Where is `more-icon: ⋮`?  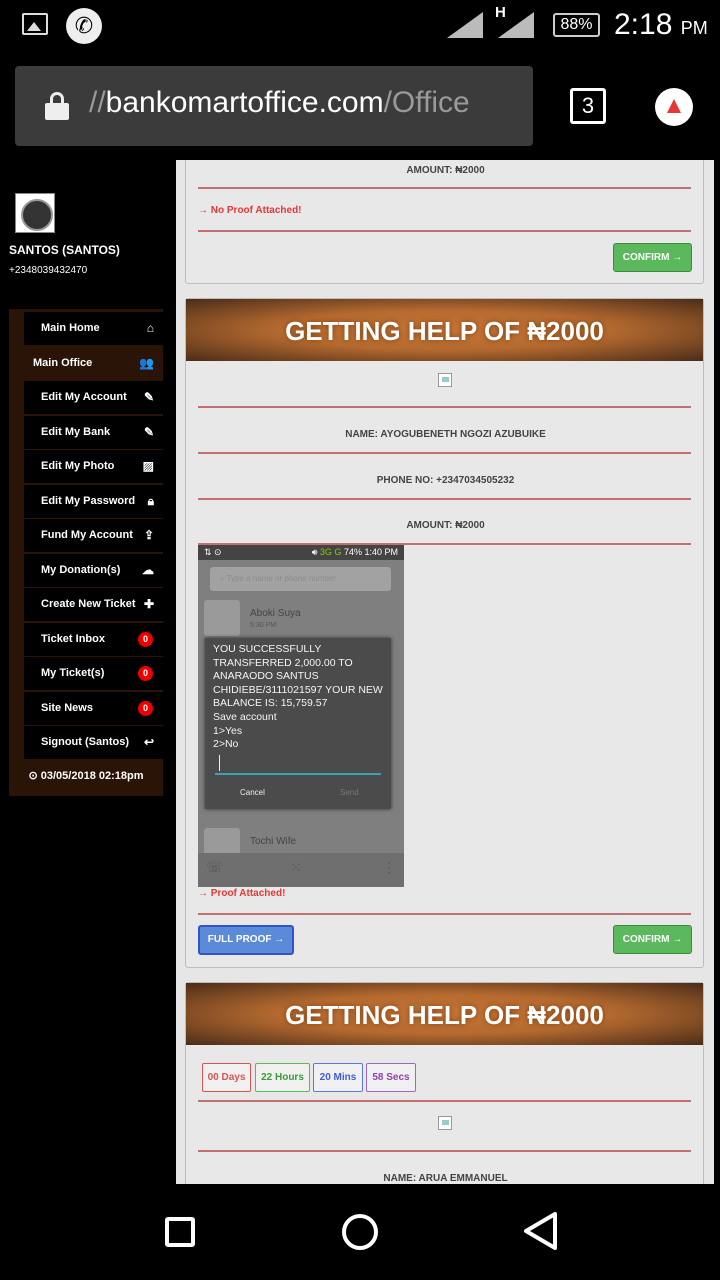 more-icon: ⋮ is located at coordinates (389, 867).